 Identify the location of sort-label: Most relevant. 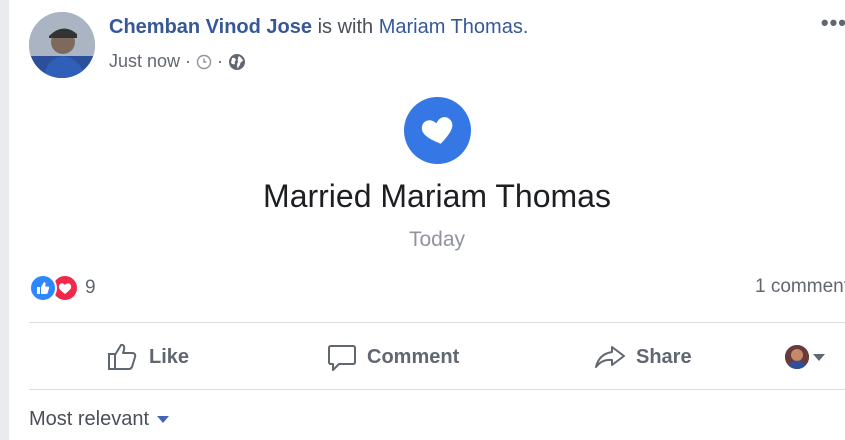
(89, 419).